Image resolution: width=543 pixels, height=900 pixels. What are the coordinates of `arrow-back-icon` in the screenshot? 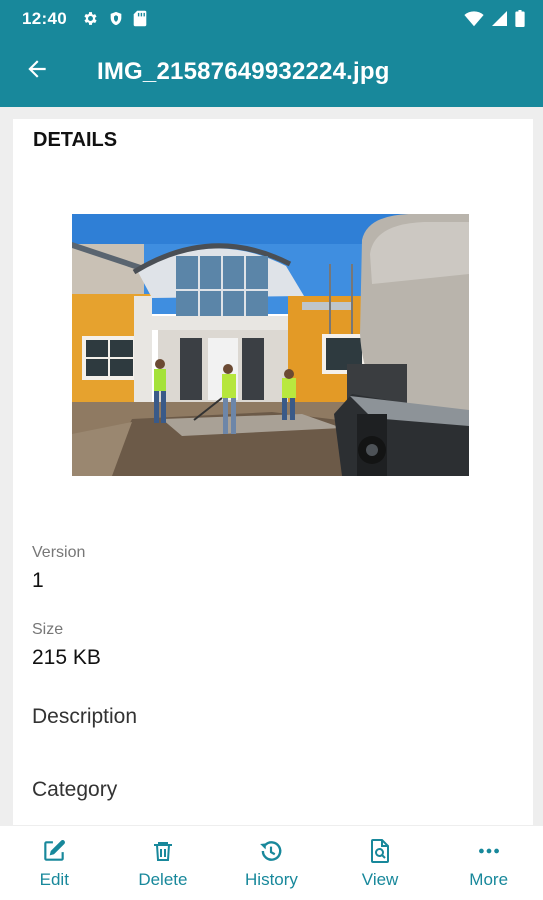 It's located at (37, 71).